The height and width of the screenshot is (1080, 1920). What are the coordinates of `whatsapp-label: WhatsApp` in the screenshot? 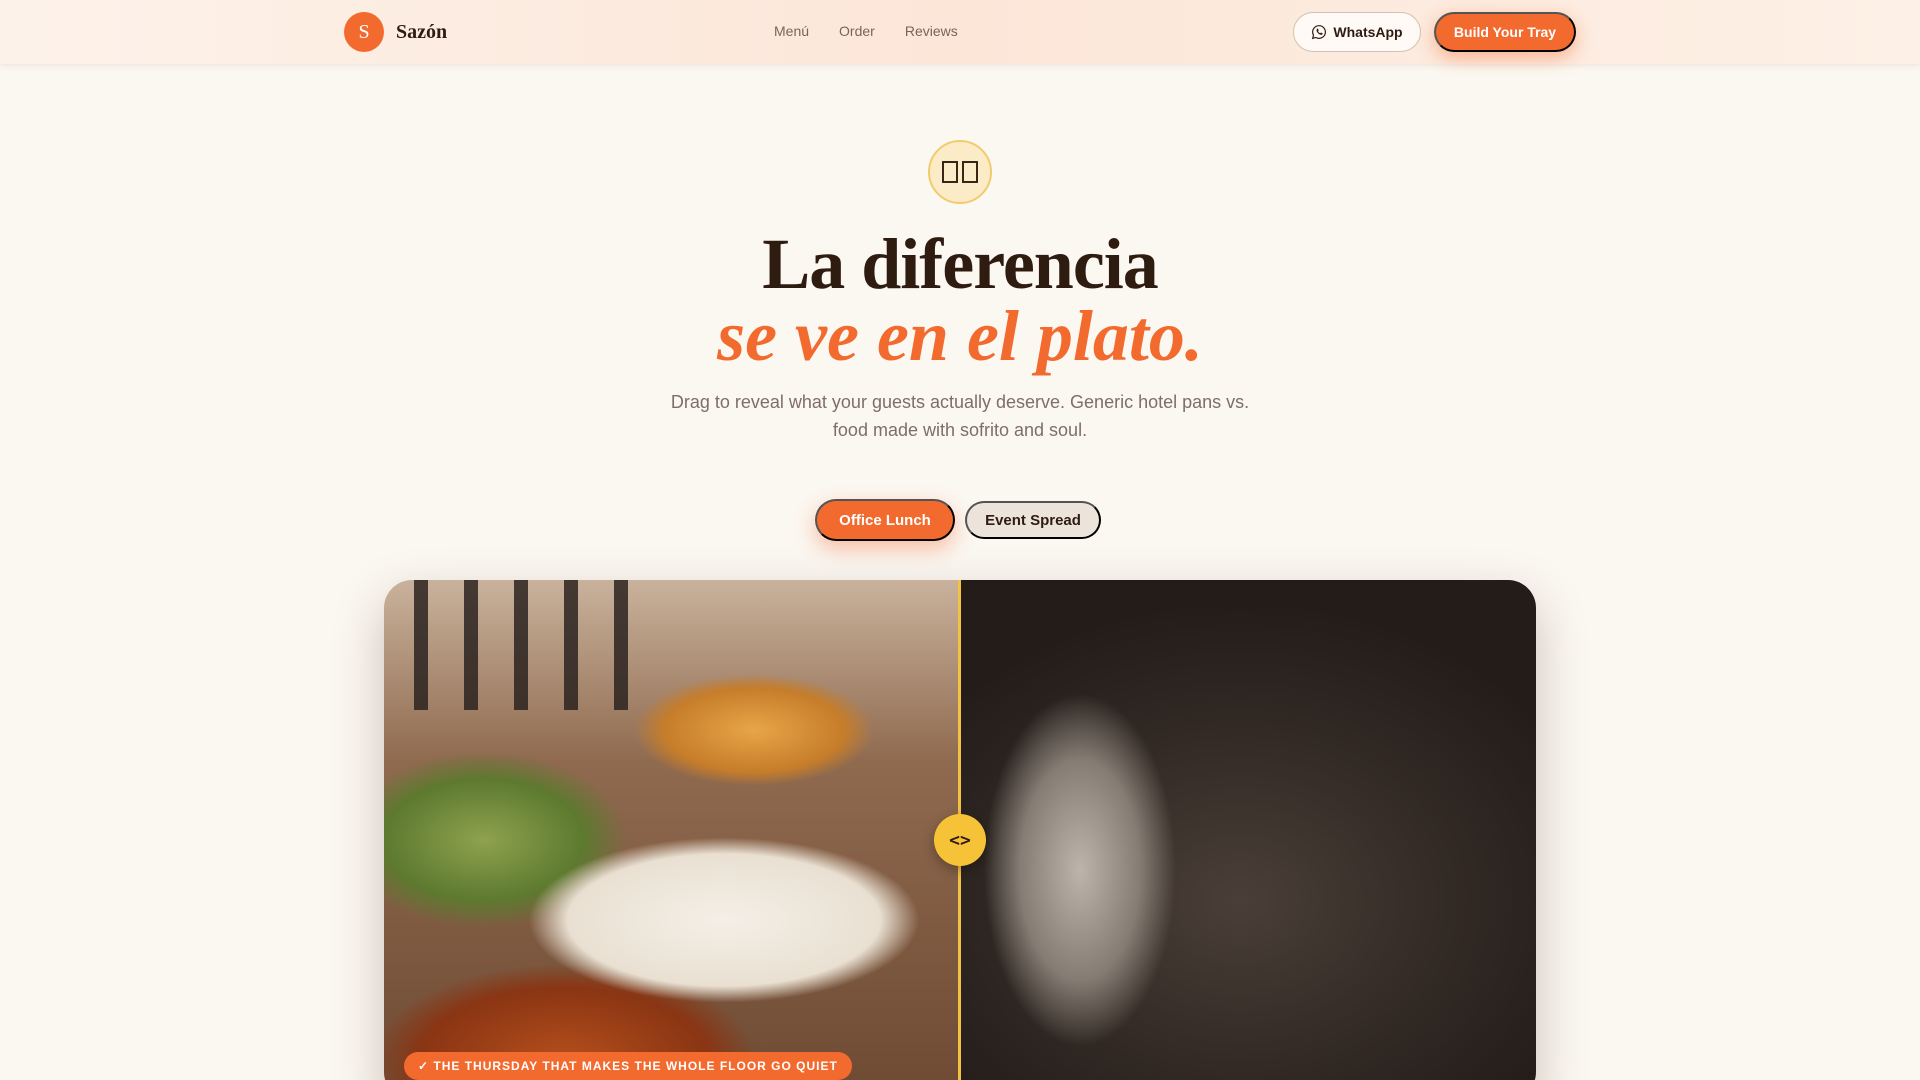 It's located at (1368, 32).